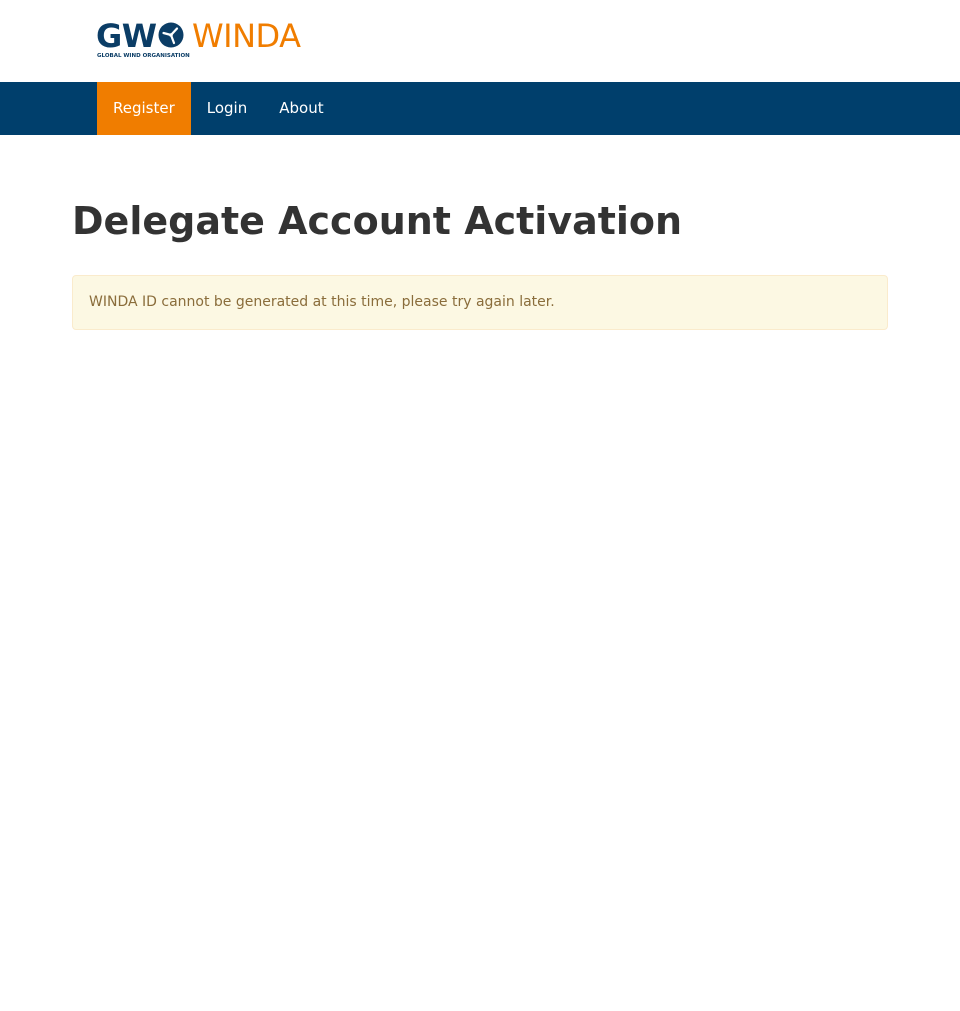 The width and height of the screenshot is (960, 1011). I want to click on nav-list: Register Login About, so click(218, 108).